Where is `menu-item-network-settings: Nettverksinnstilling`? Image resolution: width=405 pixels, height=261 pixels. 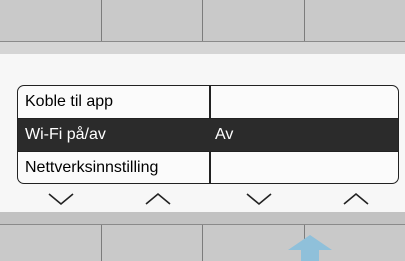
menu-item-network-settings: Nettverksinnstilling is located at coordinates (208, 167).